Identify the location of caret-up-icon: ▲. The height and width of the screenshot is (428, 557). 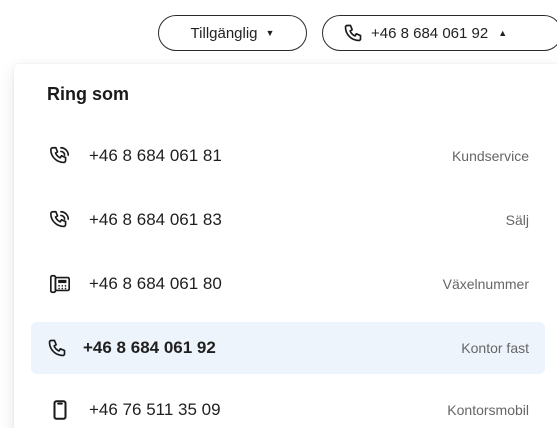
(503, 32).